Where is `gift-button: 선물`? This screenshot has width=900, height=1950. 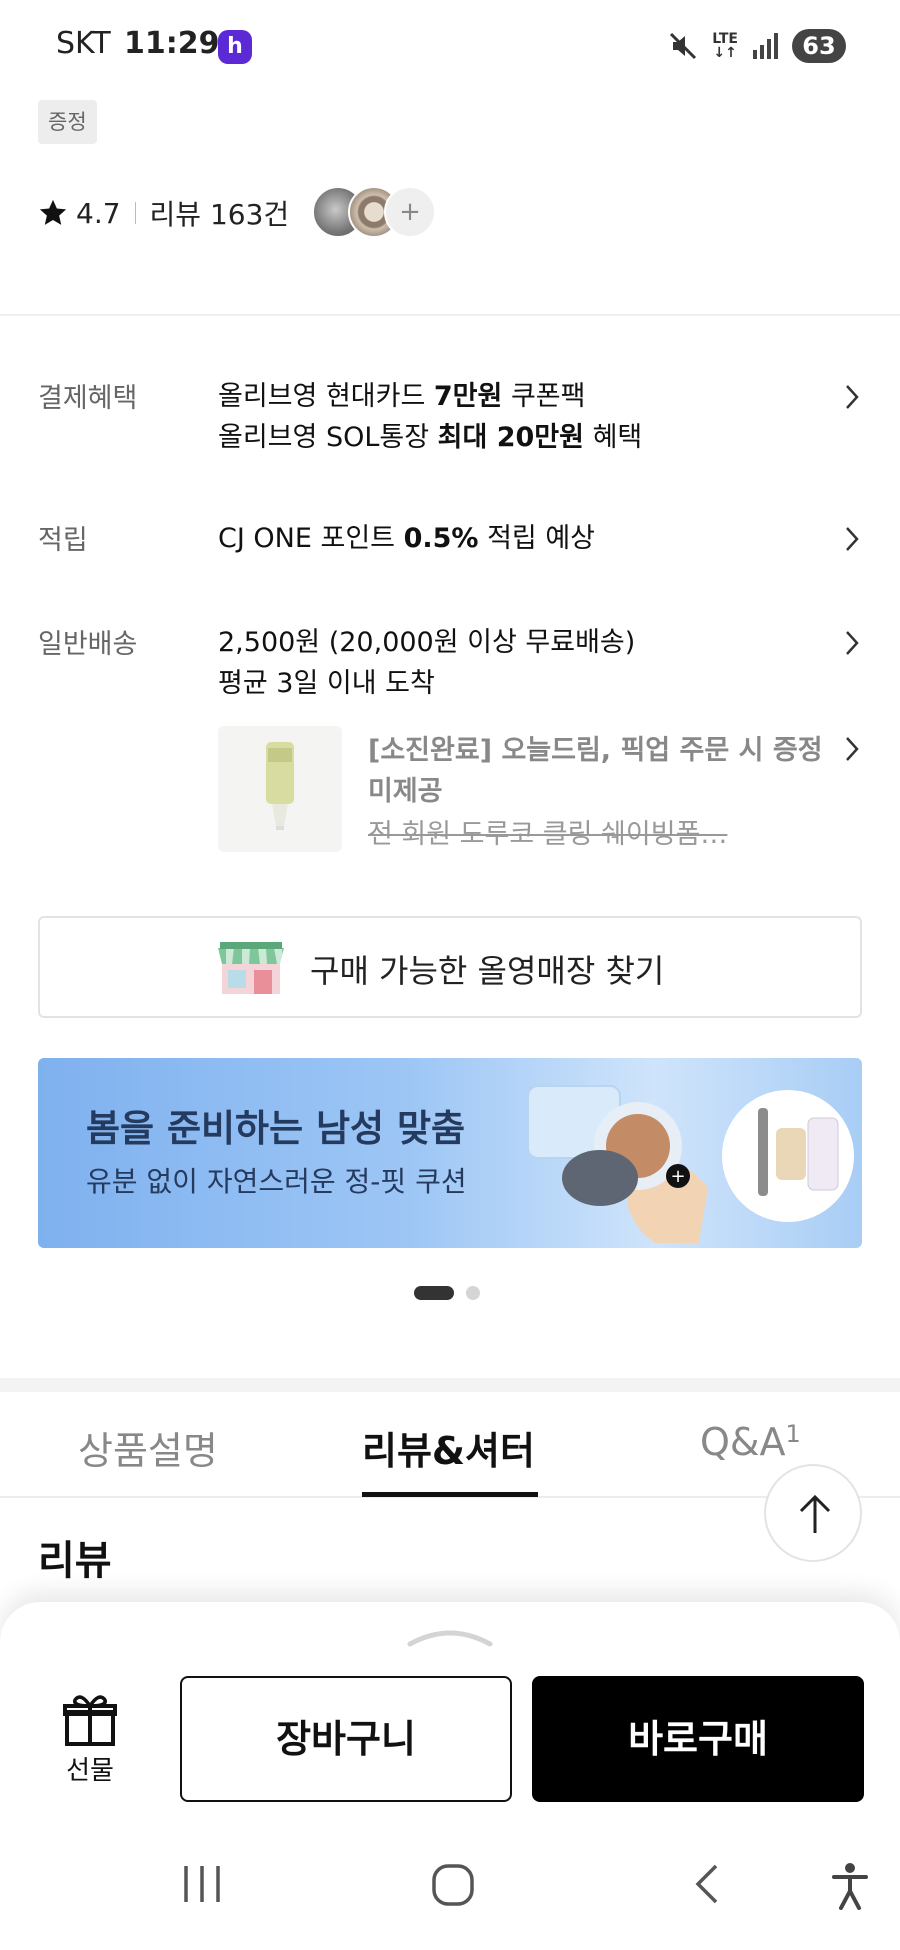 gift-button: 선물 is located at coordinates (90, 1742).